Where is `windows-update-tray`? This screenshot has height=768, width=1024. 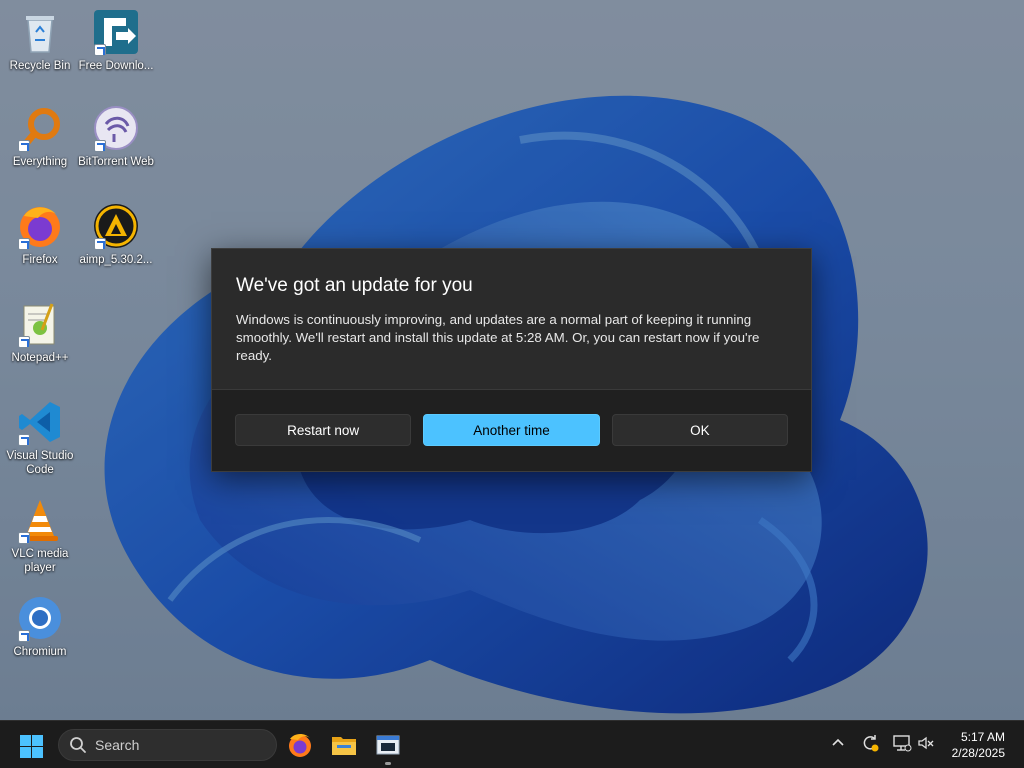
windows-update-tray is located at coordinates (870, 743).